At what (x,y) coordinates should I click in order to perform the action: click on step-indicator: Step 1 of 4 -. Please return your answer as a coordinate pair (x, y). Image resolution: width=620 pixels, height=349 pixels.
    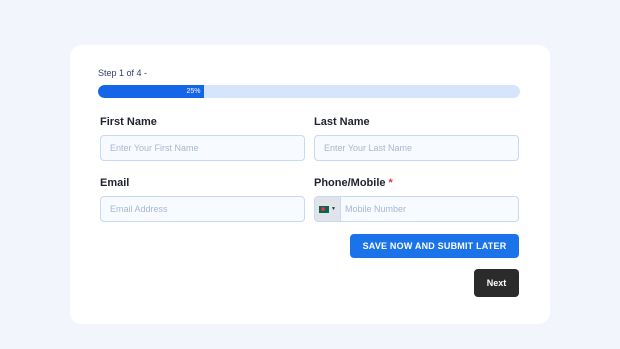
    Looking at the image, I should click on (123, 73).